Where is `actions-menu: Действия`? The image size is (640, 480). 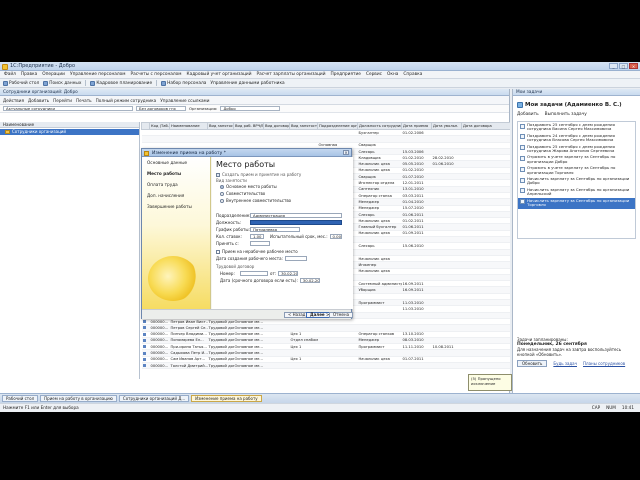 actions-menu: Действия is located at coordinates (13, 100).